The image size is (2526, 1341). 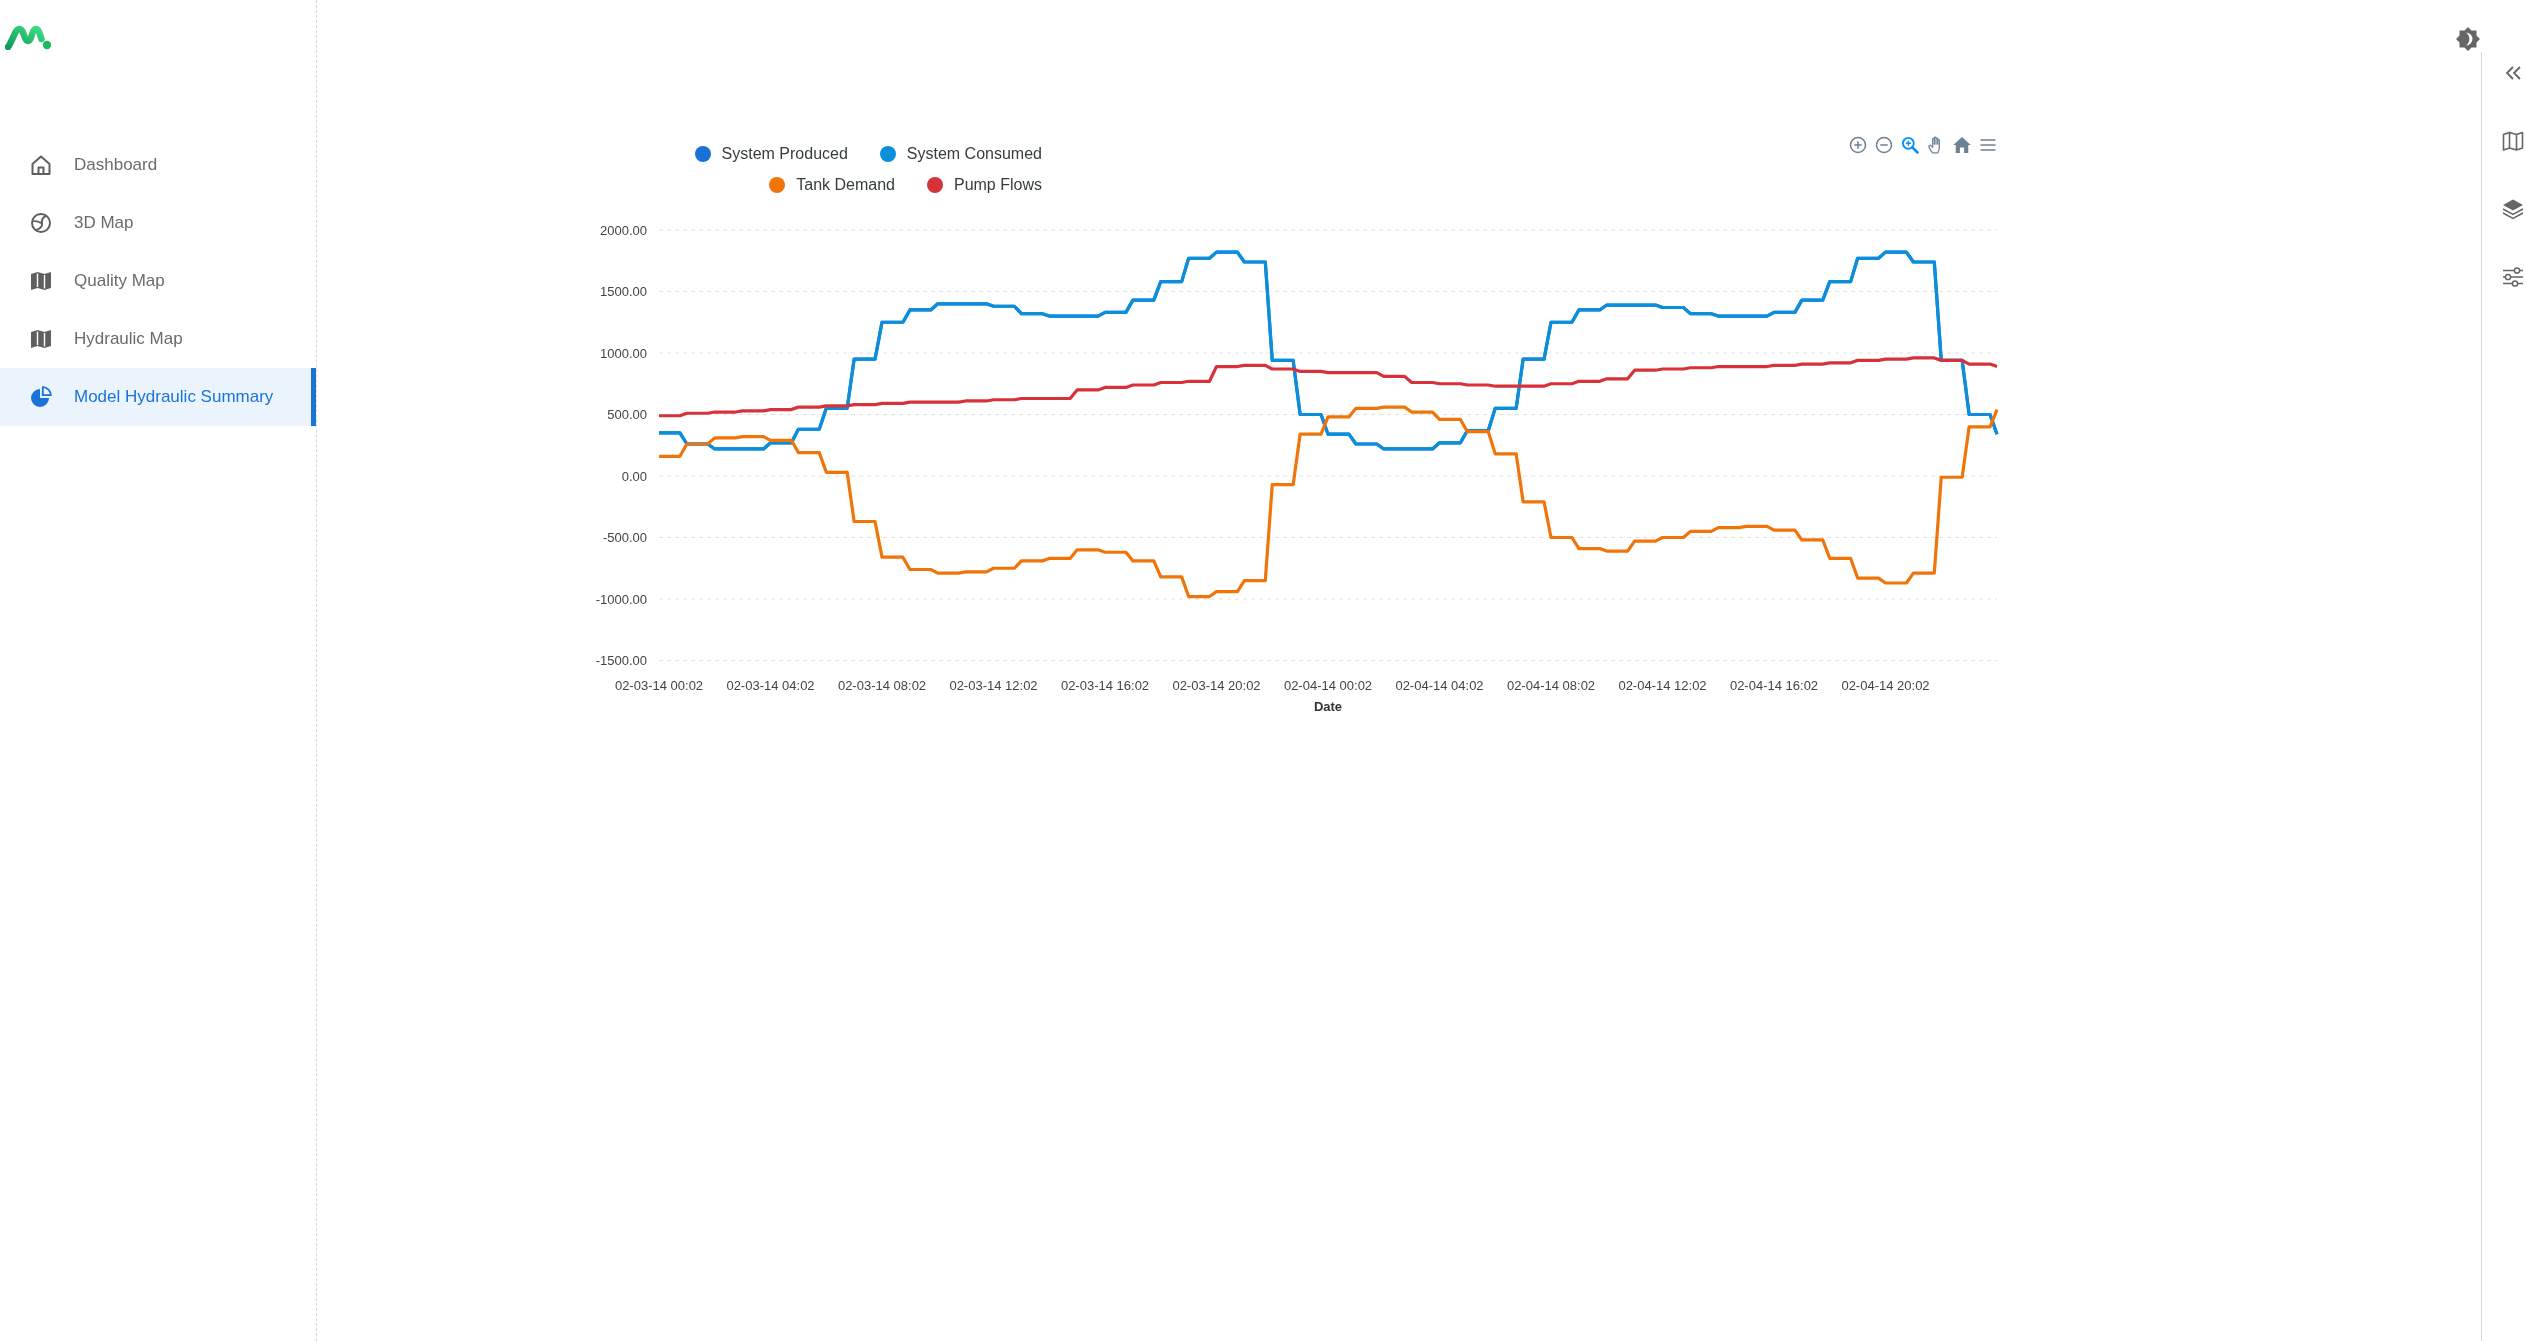 I want to click on x-axis-label: 02-03-14 20:02, so click(x=1216, y=685).